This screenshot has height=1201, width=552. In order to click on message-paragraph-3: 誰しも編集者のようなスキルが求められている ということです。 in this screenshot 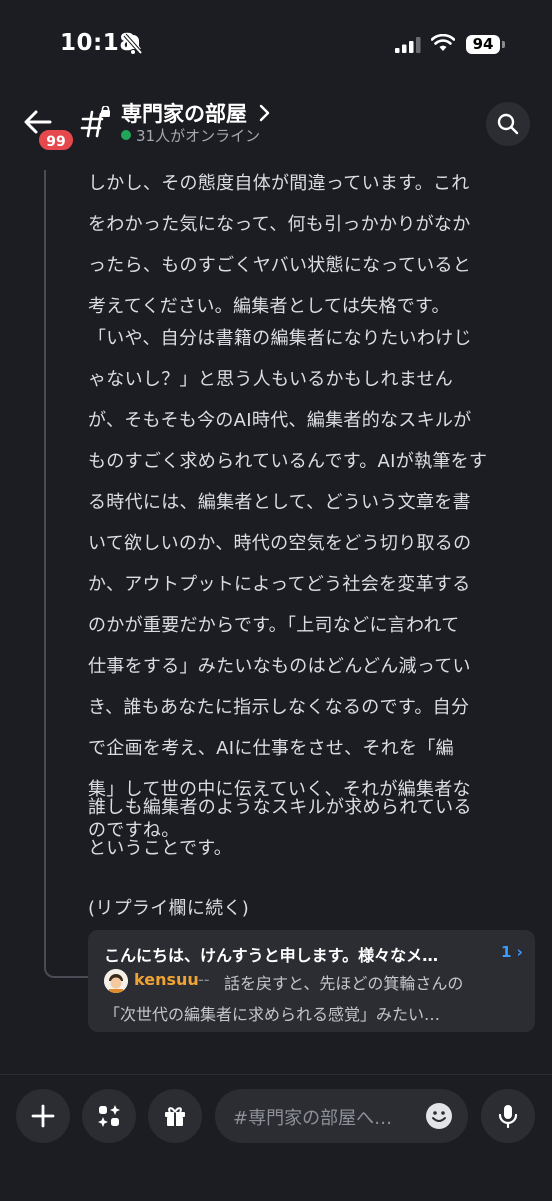, I will do `click(313, 828)`.